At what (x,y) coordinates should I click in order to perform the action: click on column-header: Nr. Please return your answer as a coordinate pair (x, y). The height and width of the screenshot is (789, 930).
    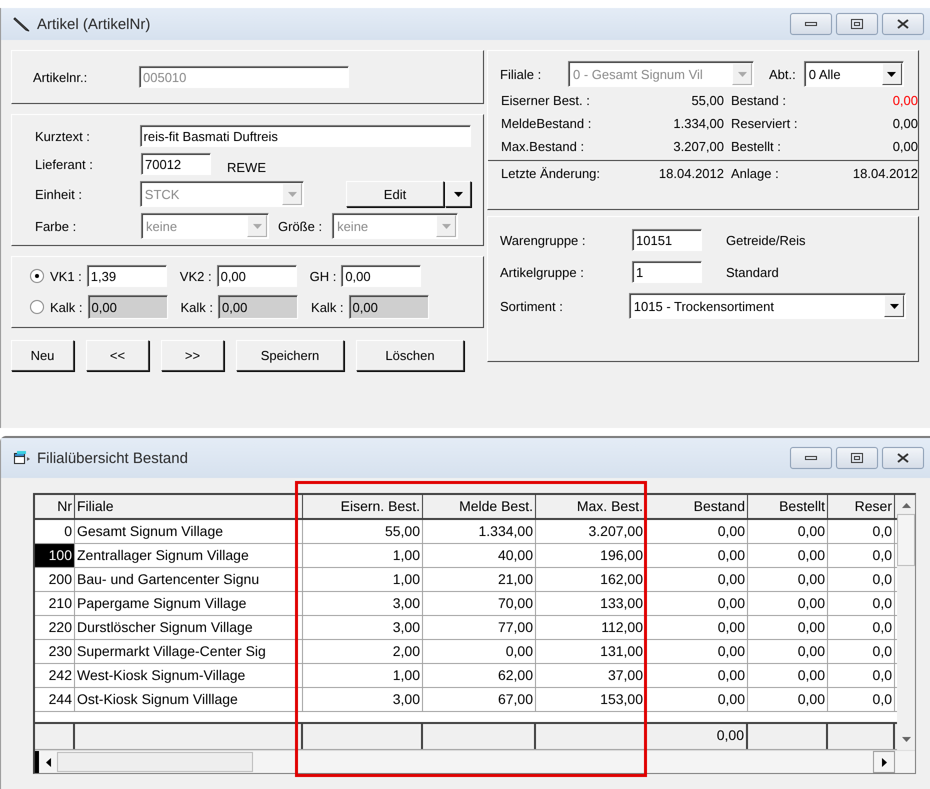
    Looking at the image, I should click on (55, 506).